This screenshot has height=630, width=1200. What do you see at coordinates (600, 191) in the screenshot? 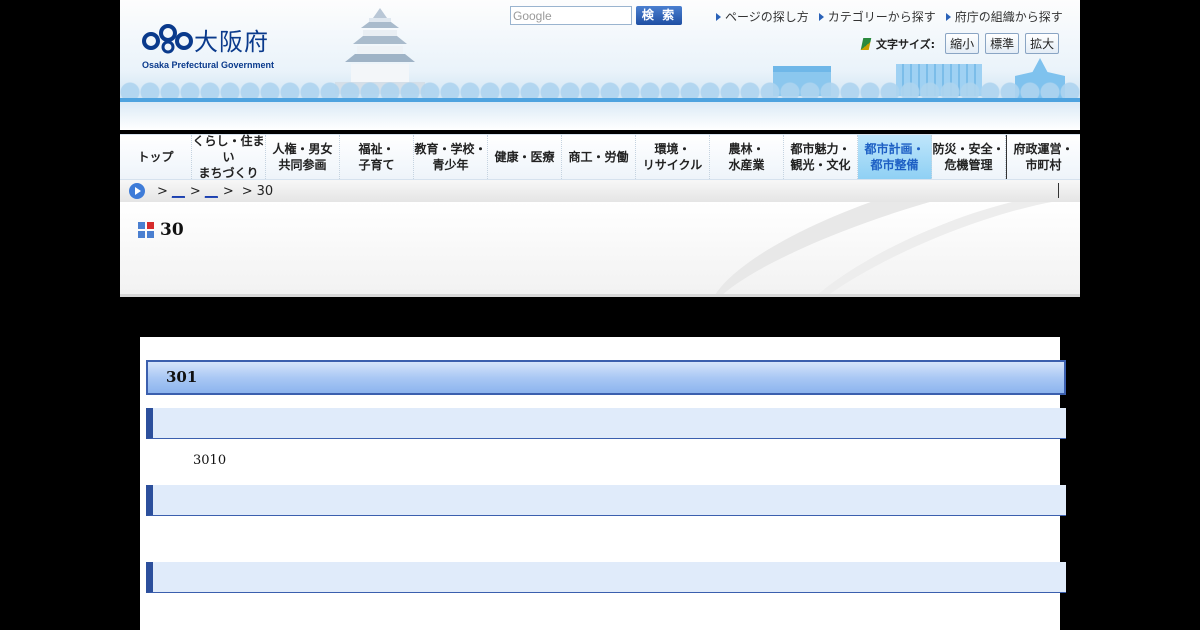
I see `breadcrumb: > __ > __ > > 30` at bounding box center [600, 191].